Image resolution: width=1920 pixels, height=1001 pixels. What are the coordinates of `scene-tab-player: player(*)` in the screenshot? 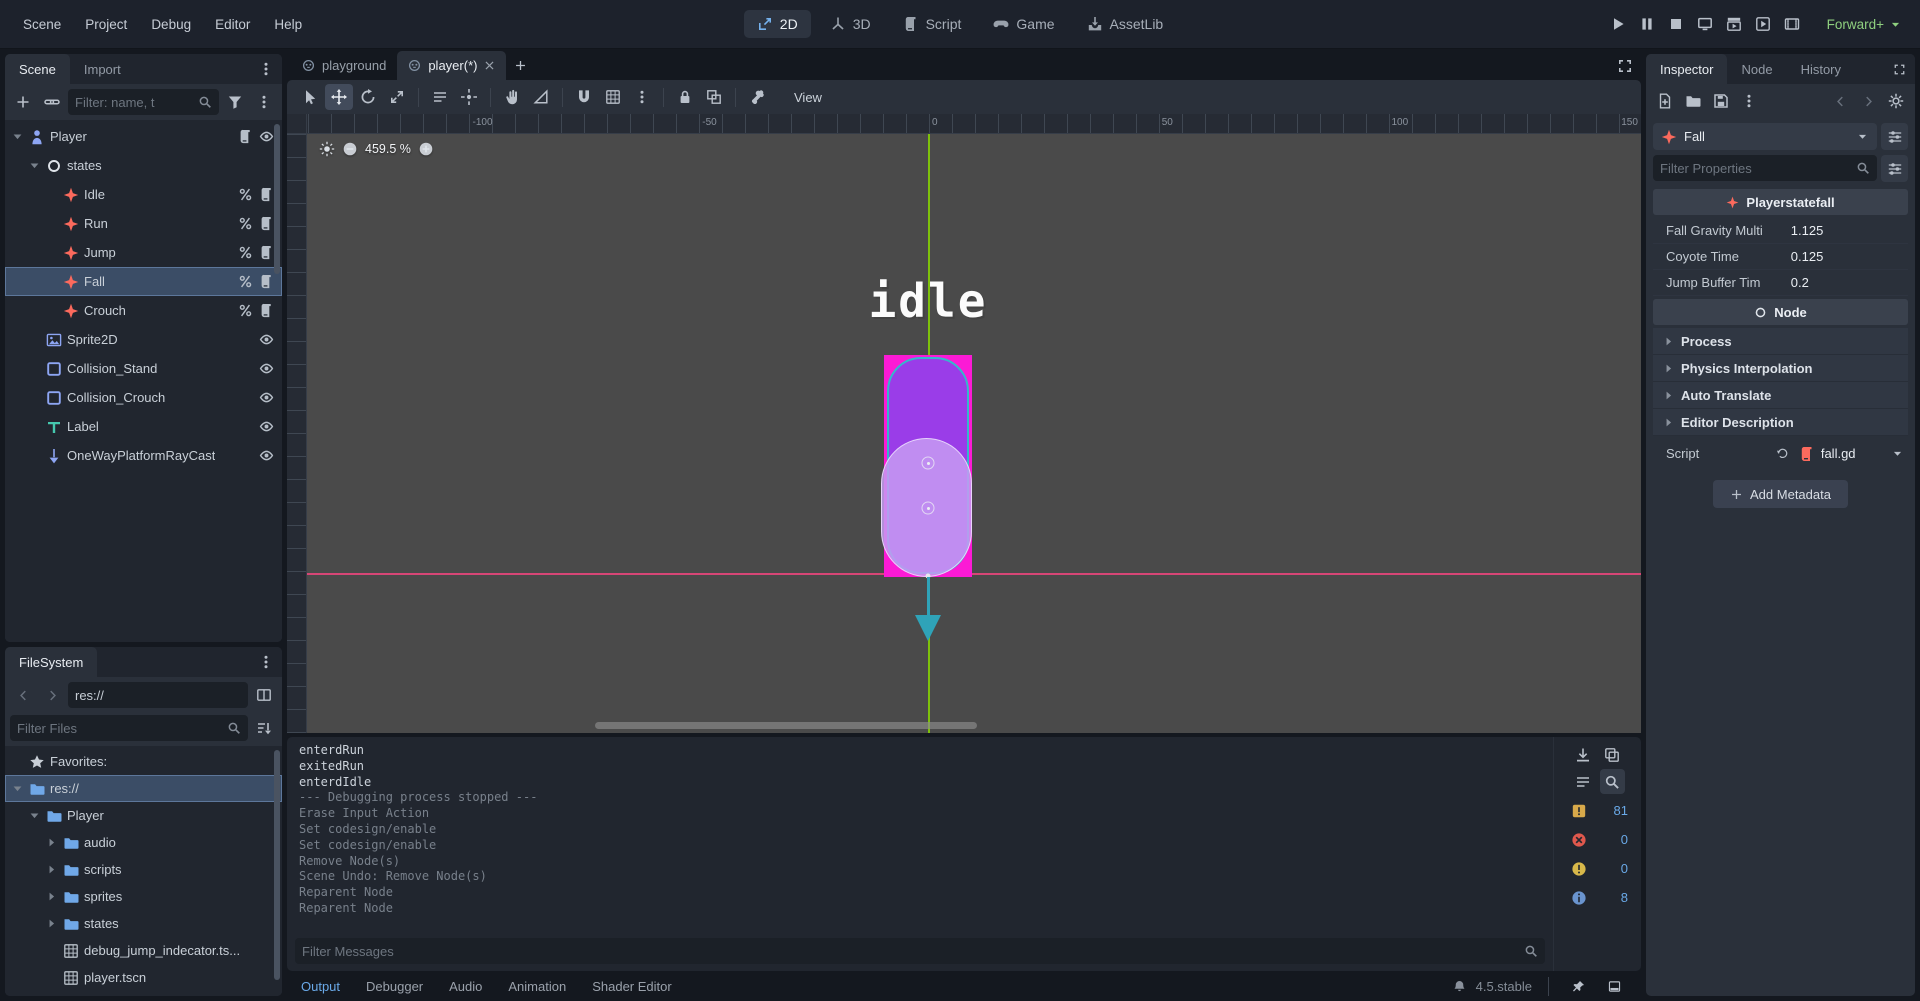 It's located at (452, 65).